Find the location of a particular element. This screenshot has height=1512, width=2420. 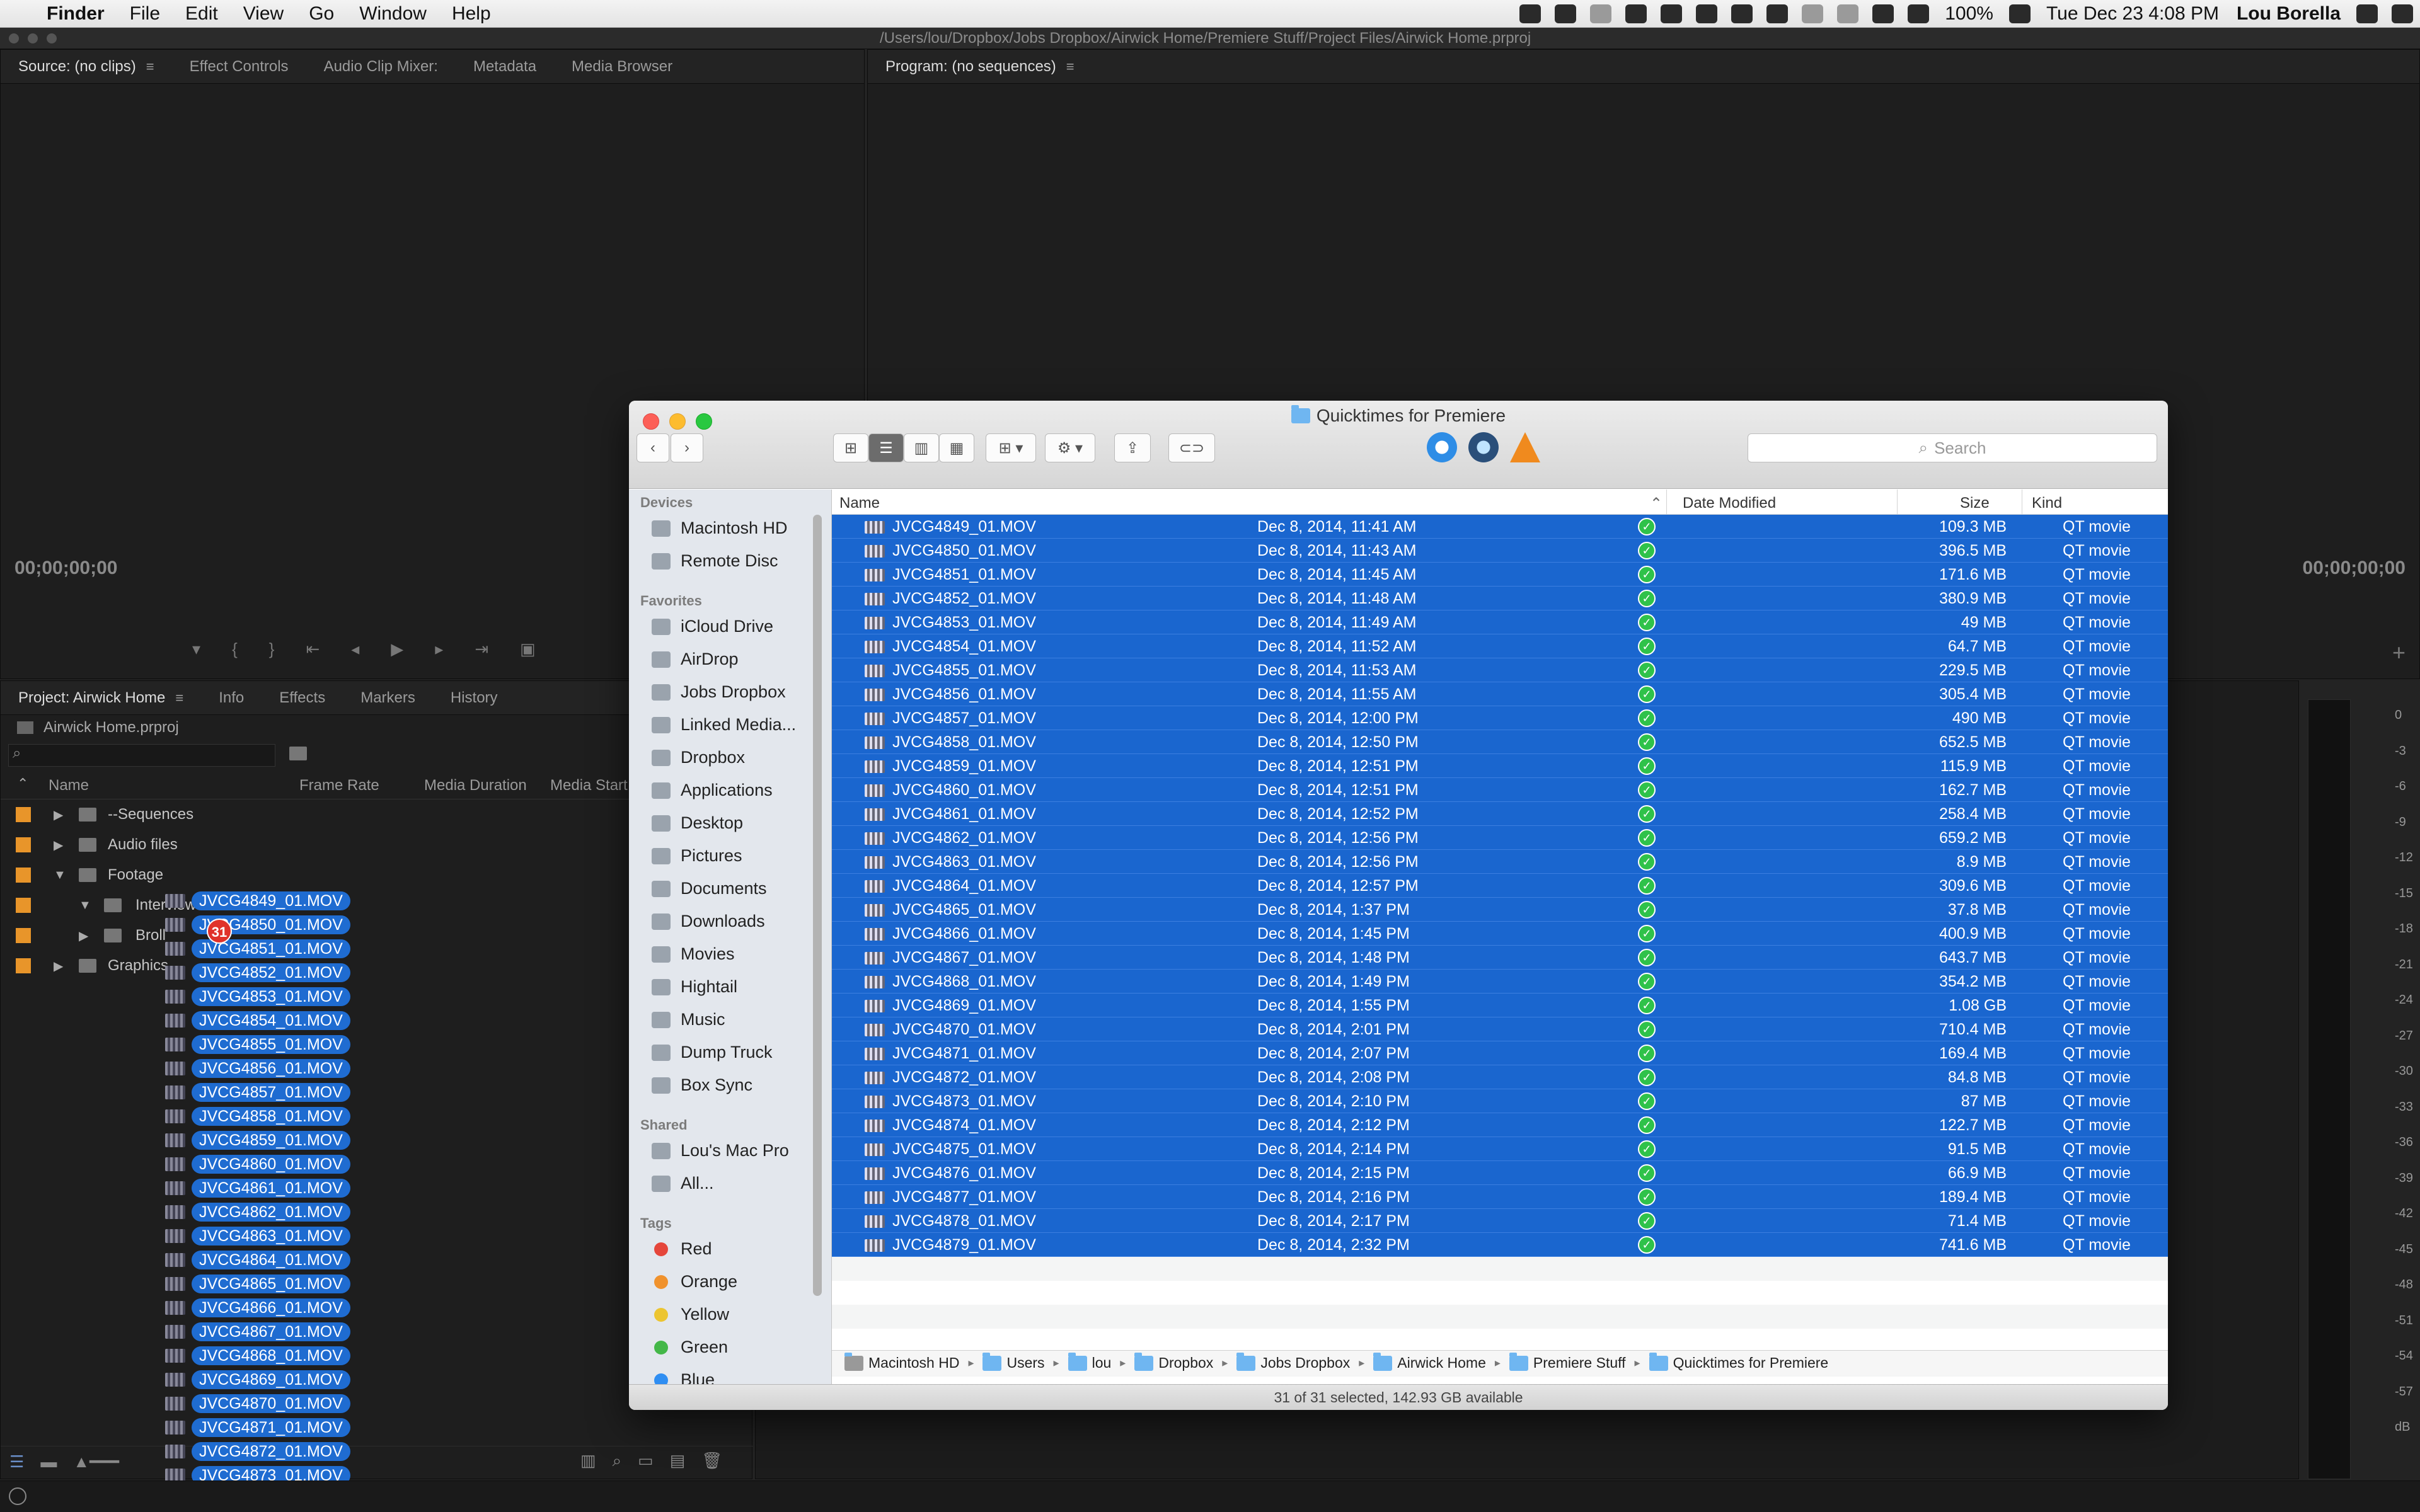

sidebar-item-lou-s-mac-pro: Lou's Mac Pro is located at coordinates (720, 1150).